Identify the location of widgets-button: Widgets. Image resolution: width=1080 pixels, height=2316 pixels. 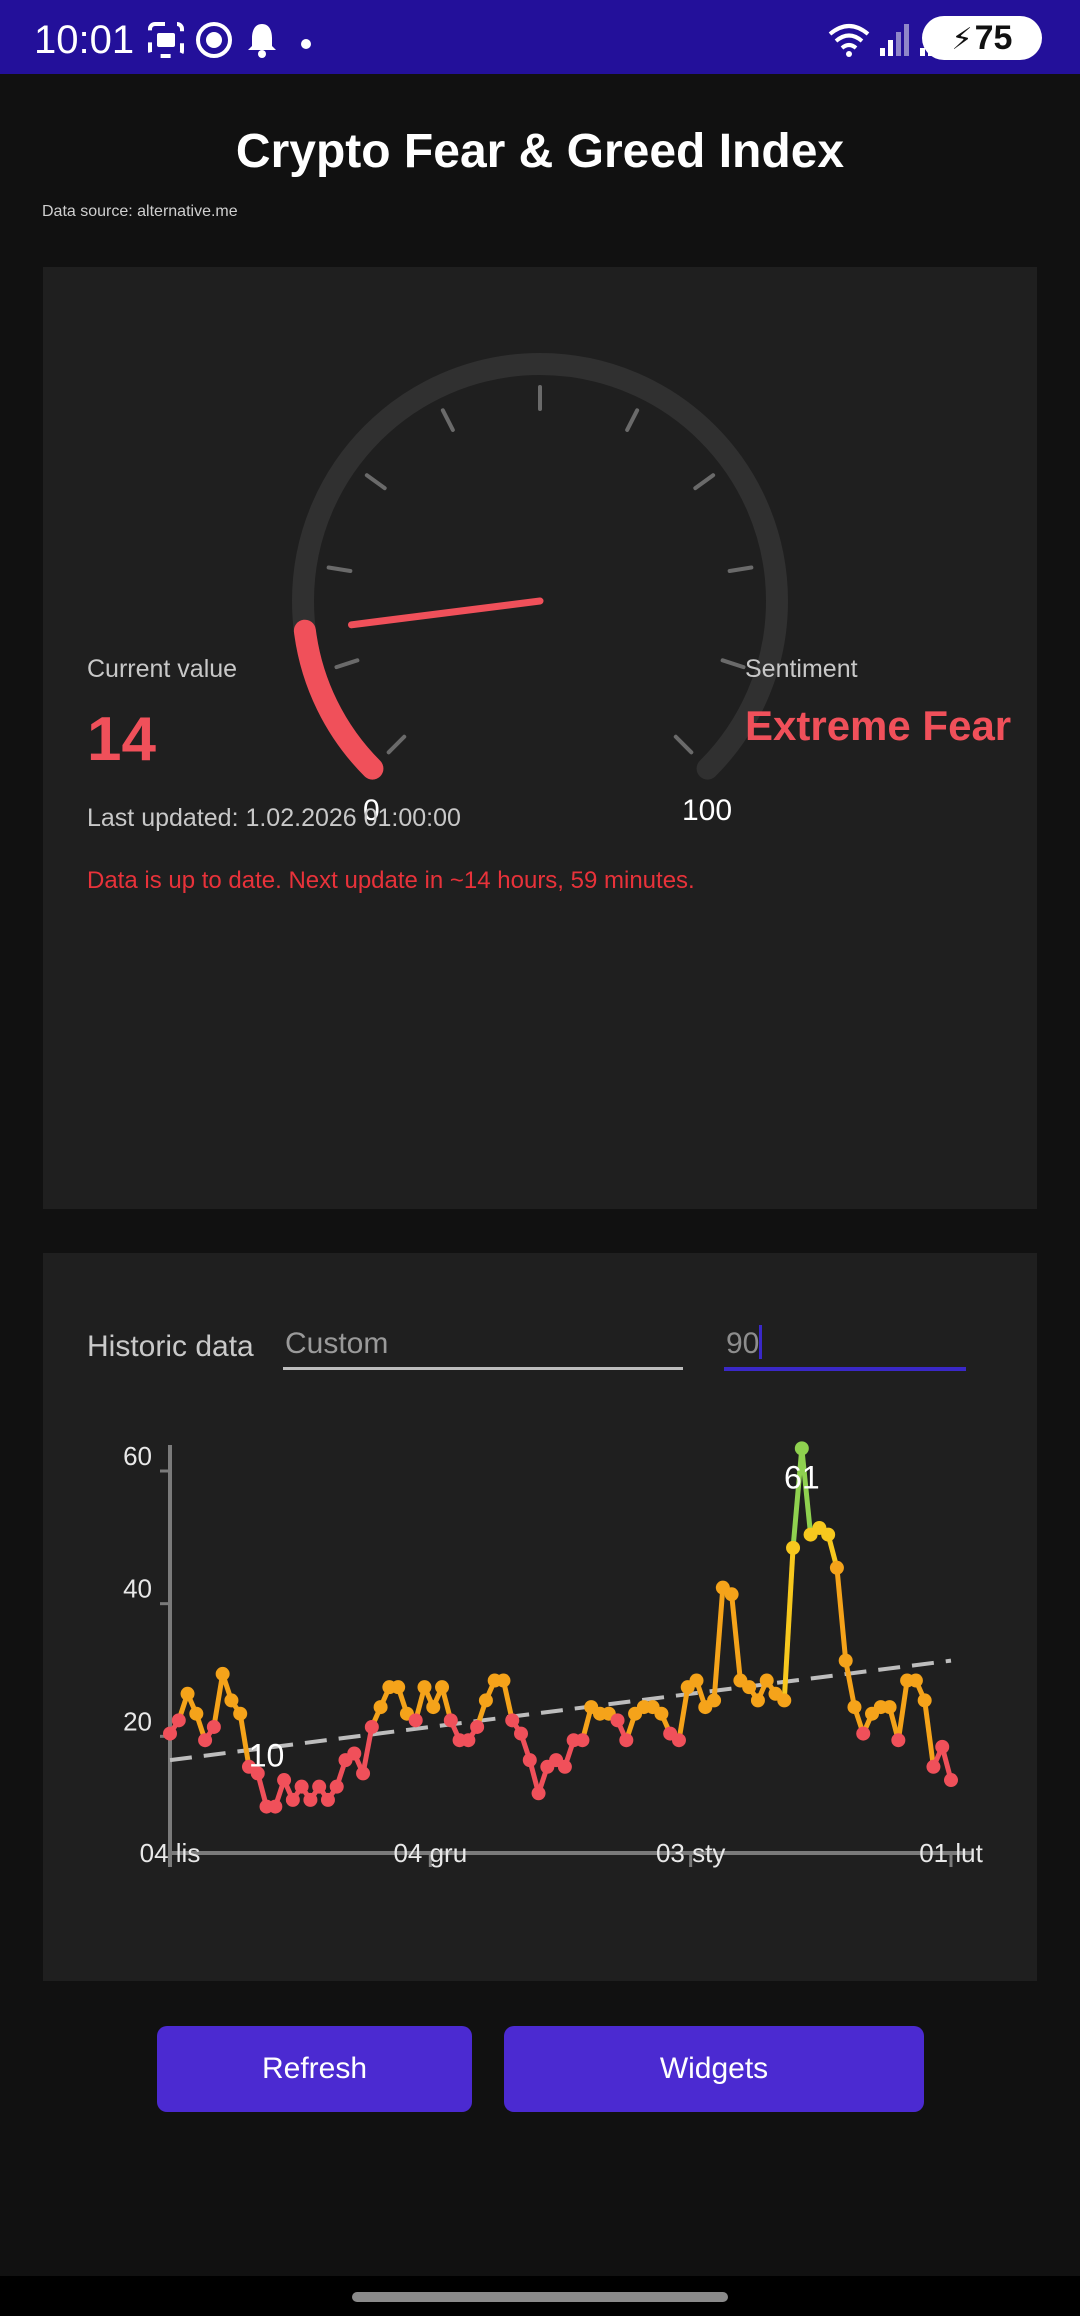
(714, 2069).